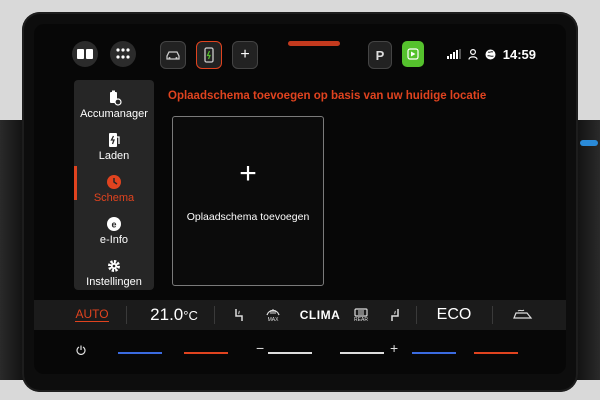 The width and height of the screenshot is (600, 400). Describe the element at coordinates (362, 353) in the screenshot. I see `volume-slider-right` at that location.